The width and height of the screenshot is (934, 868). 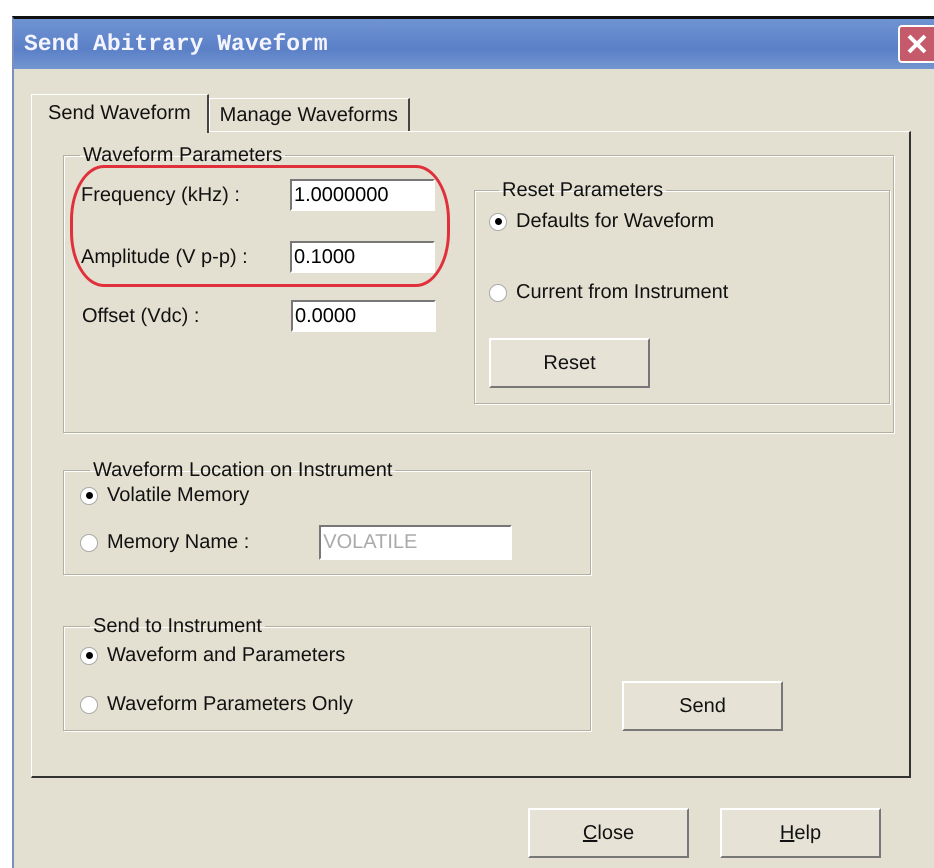 I want to click on group-title: Reset Parameters, so click(x=582, y=190).